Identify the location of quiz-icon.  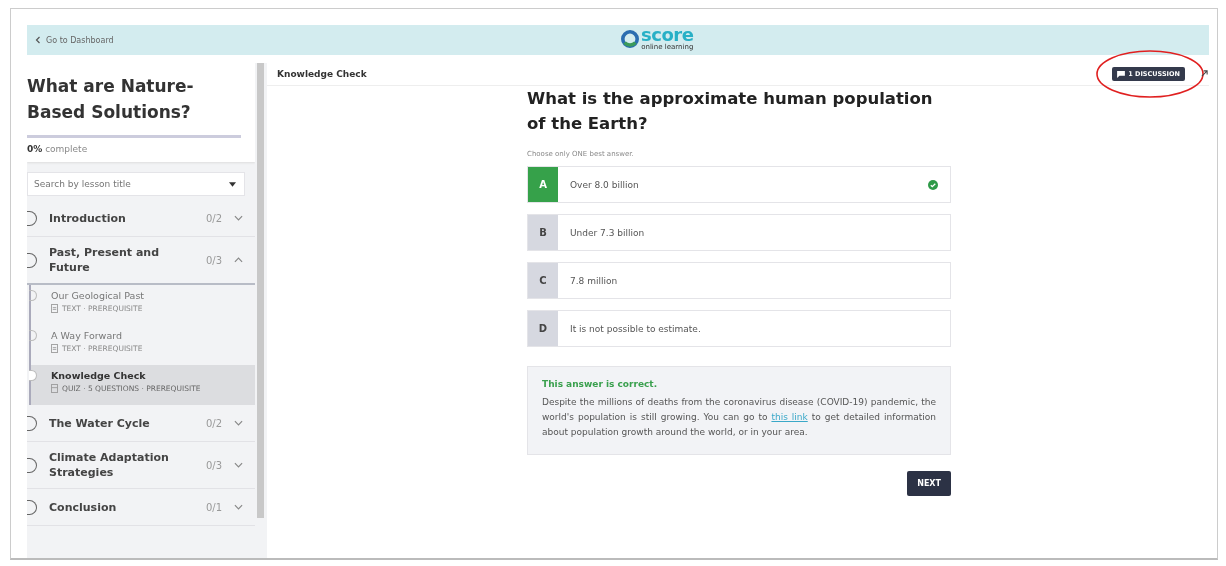
(54, 388).